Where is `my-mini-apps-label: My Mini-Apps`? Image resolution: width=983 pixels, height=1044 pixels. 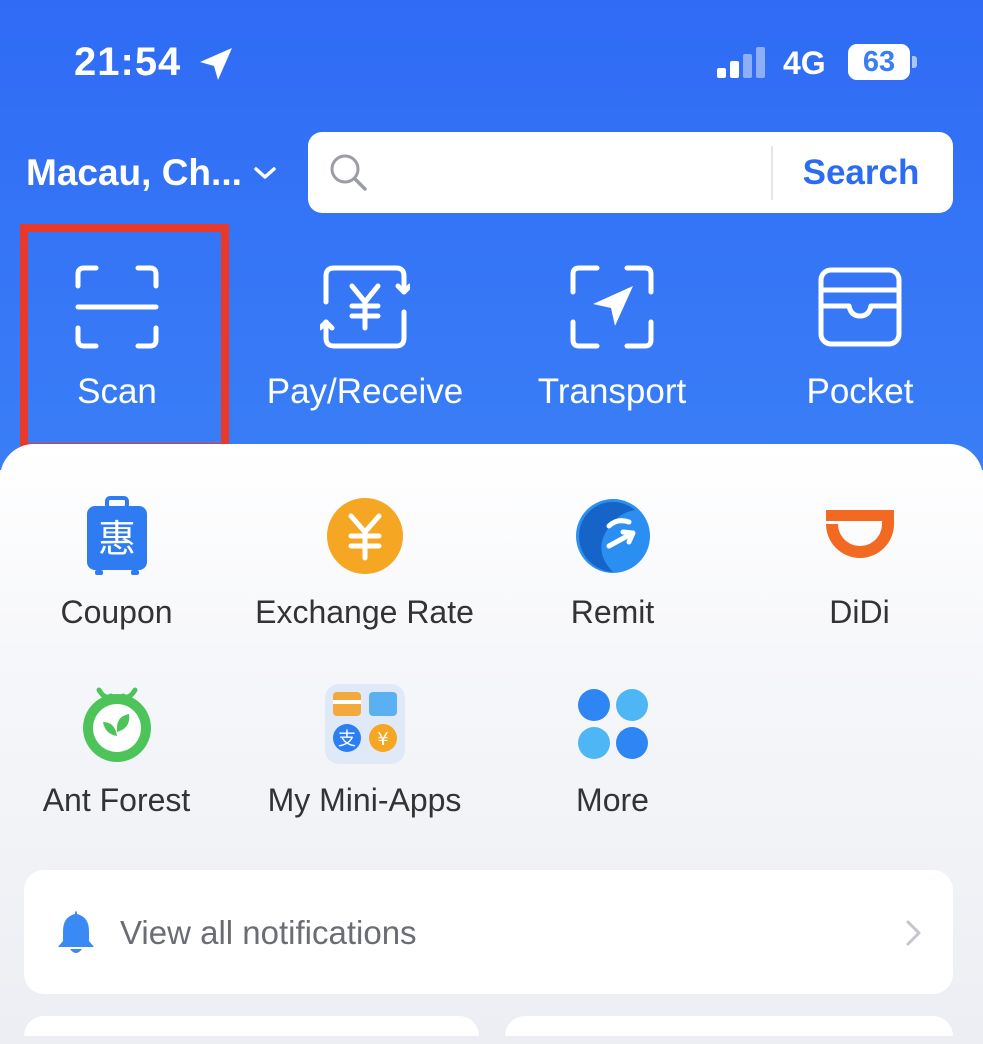 my-mini-apps-label: My Mini-Apps is located at coordinates (364, 800).